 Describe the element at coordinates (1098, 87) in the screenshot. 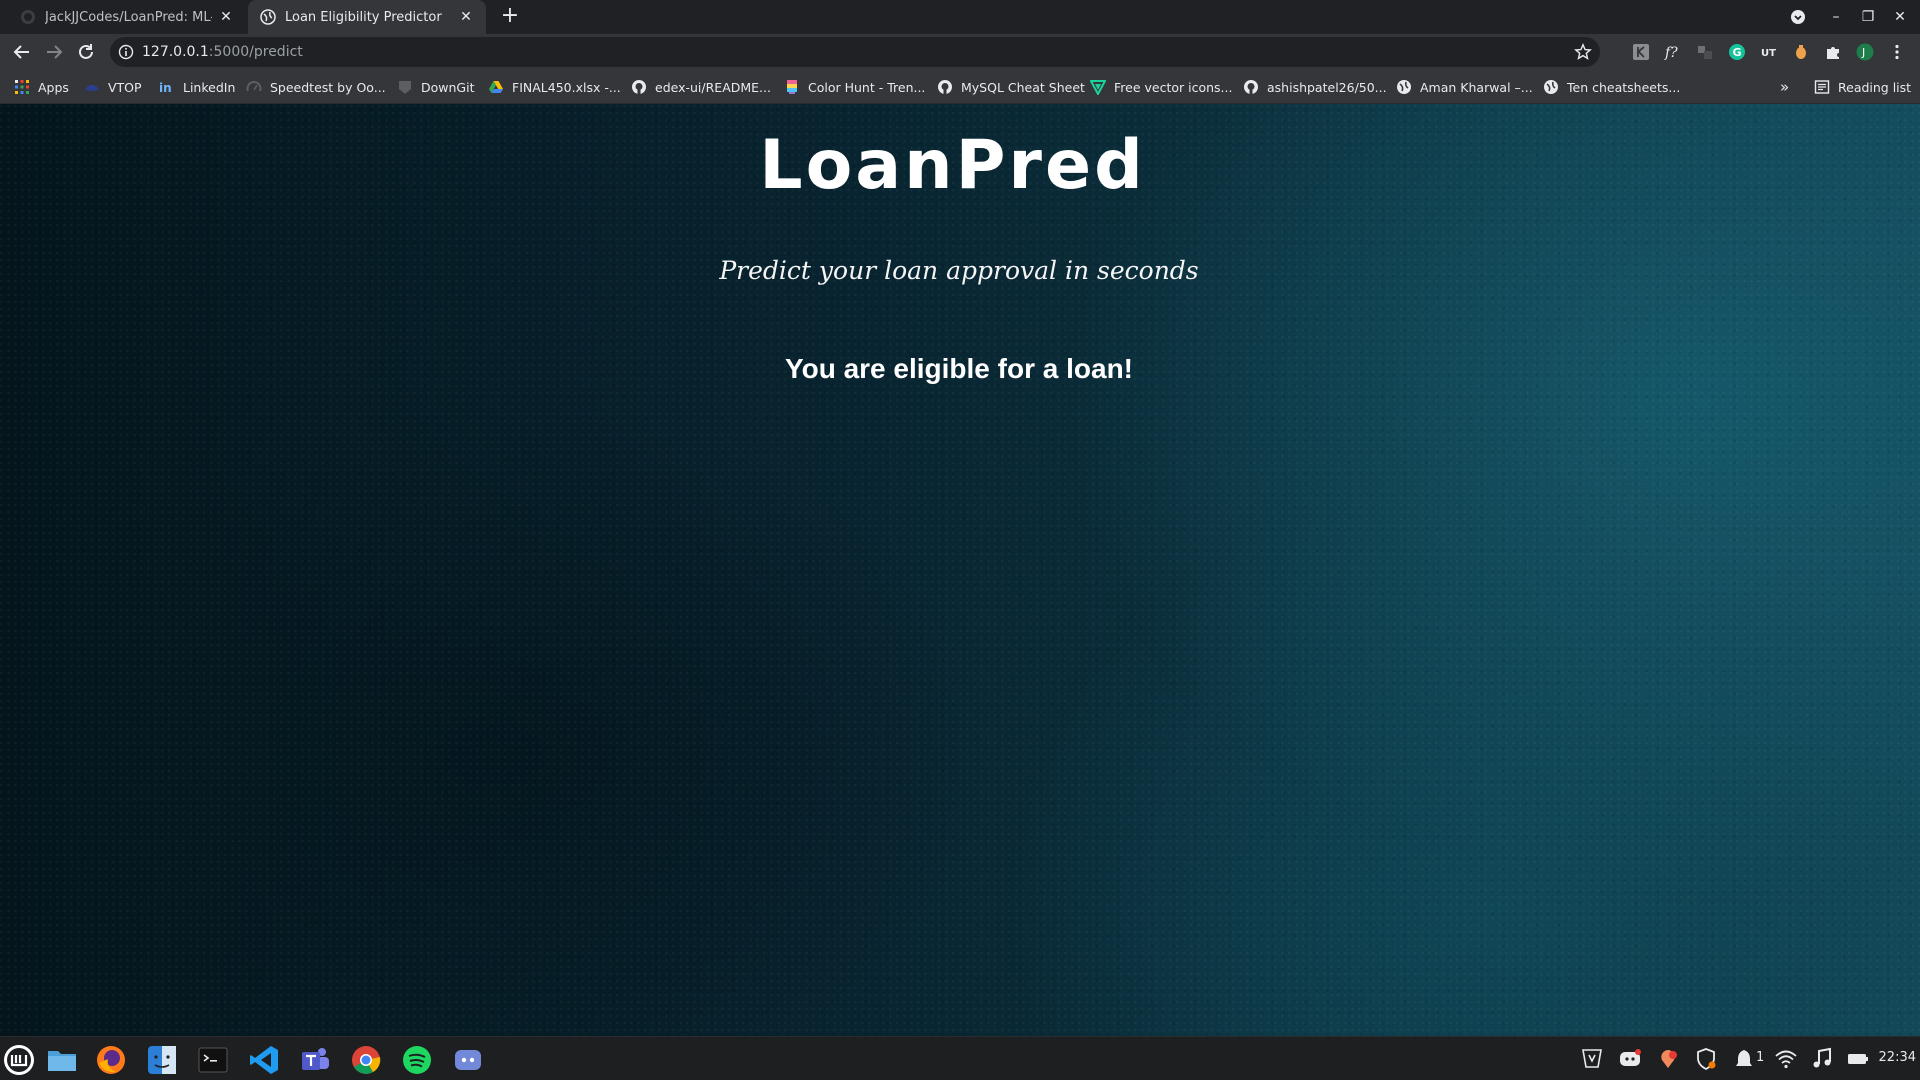

I see `vector-icon` at that location.